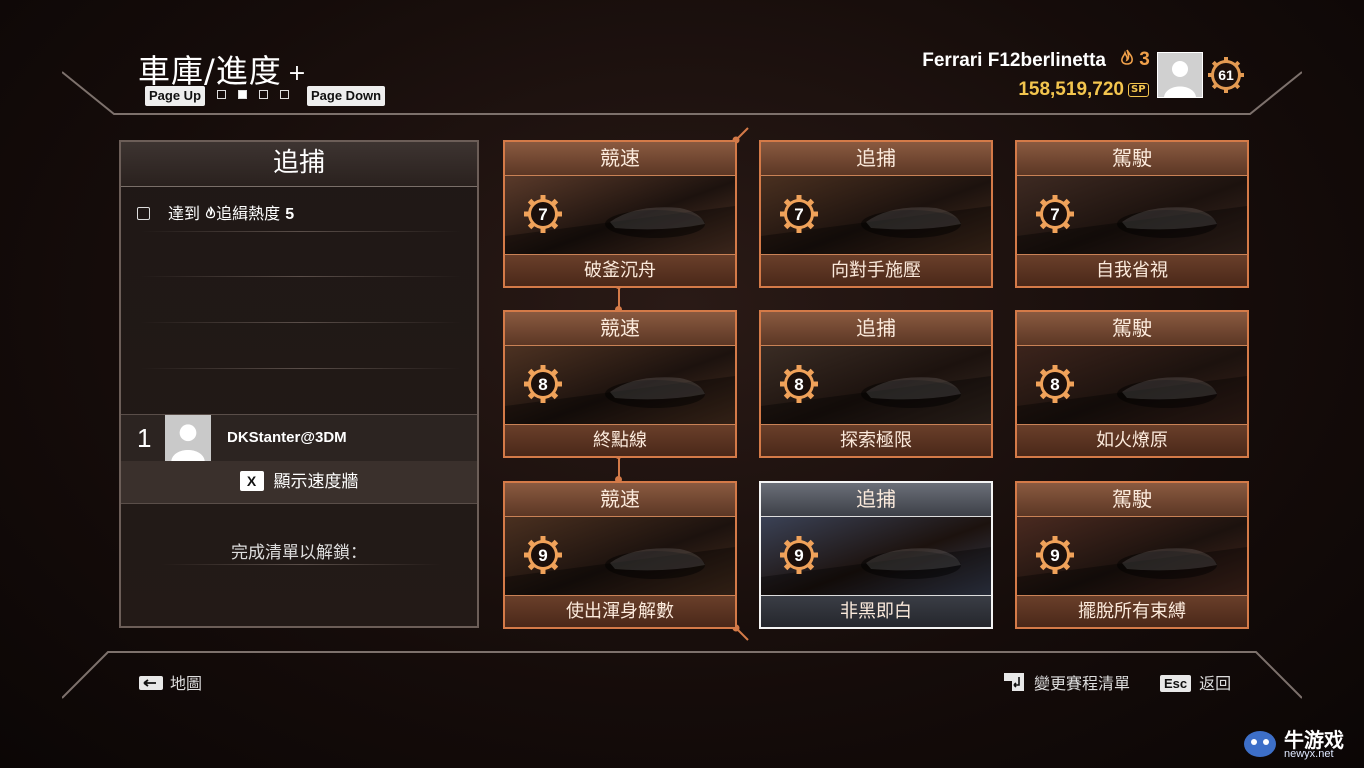 The height and width of the screenshot is (768, 1364). What do you see at coordinates (1071, 89) in the screenshot?
I see `speed-points: 158,519,720` at bounding box center [1071, 89].